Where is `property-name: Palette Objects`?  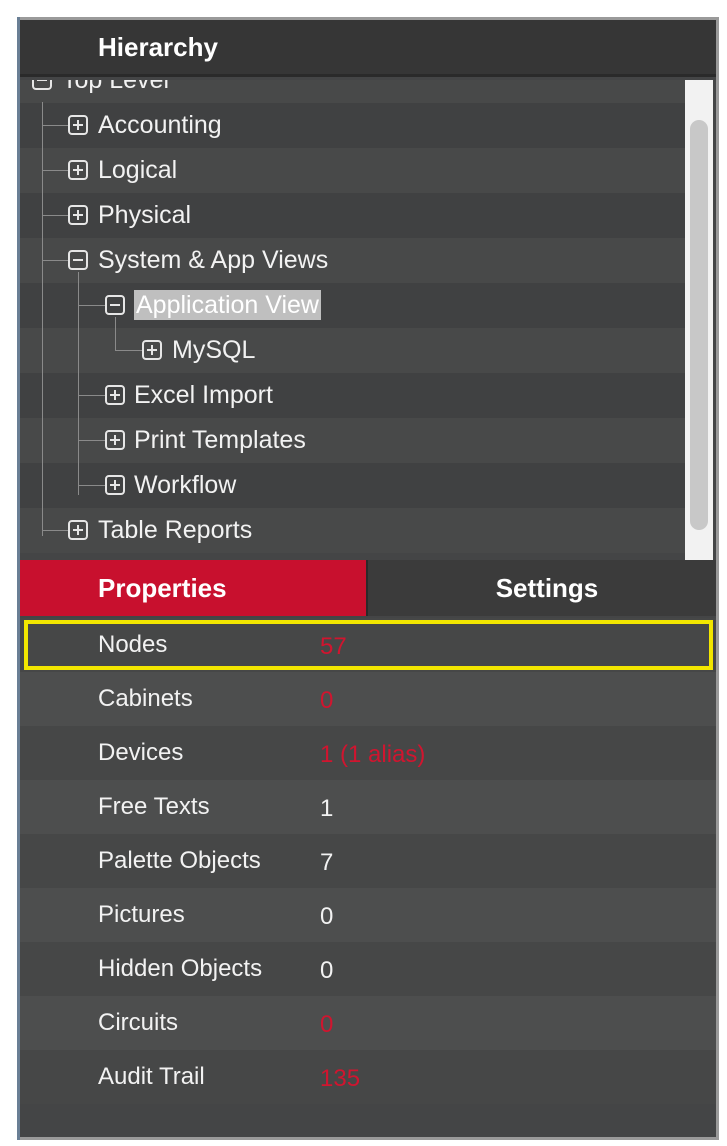
property-name: Palette Objects is located at coordinates (179, 860).